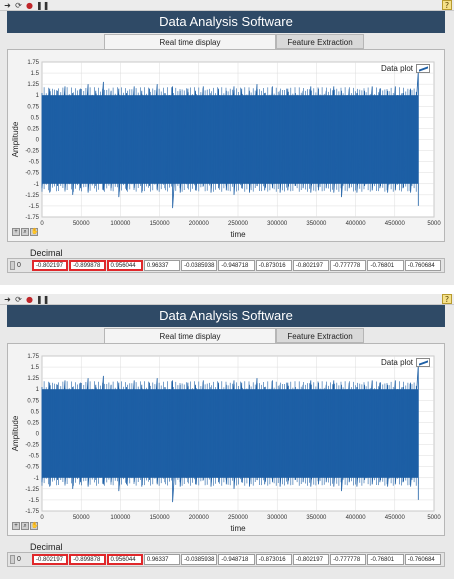  What do you see at coordinates (33, 107) in the screenshot?
I see `y-tick-label: 0.75` at bounding box center [33, 107].